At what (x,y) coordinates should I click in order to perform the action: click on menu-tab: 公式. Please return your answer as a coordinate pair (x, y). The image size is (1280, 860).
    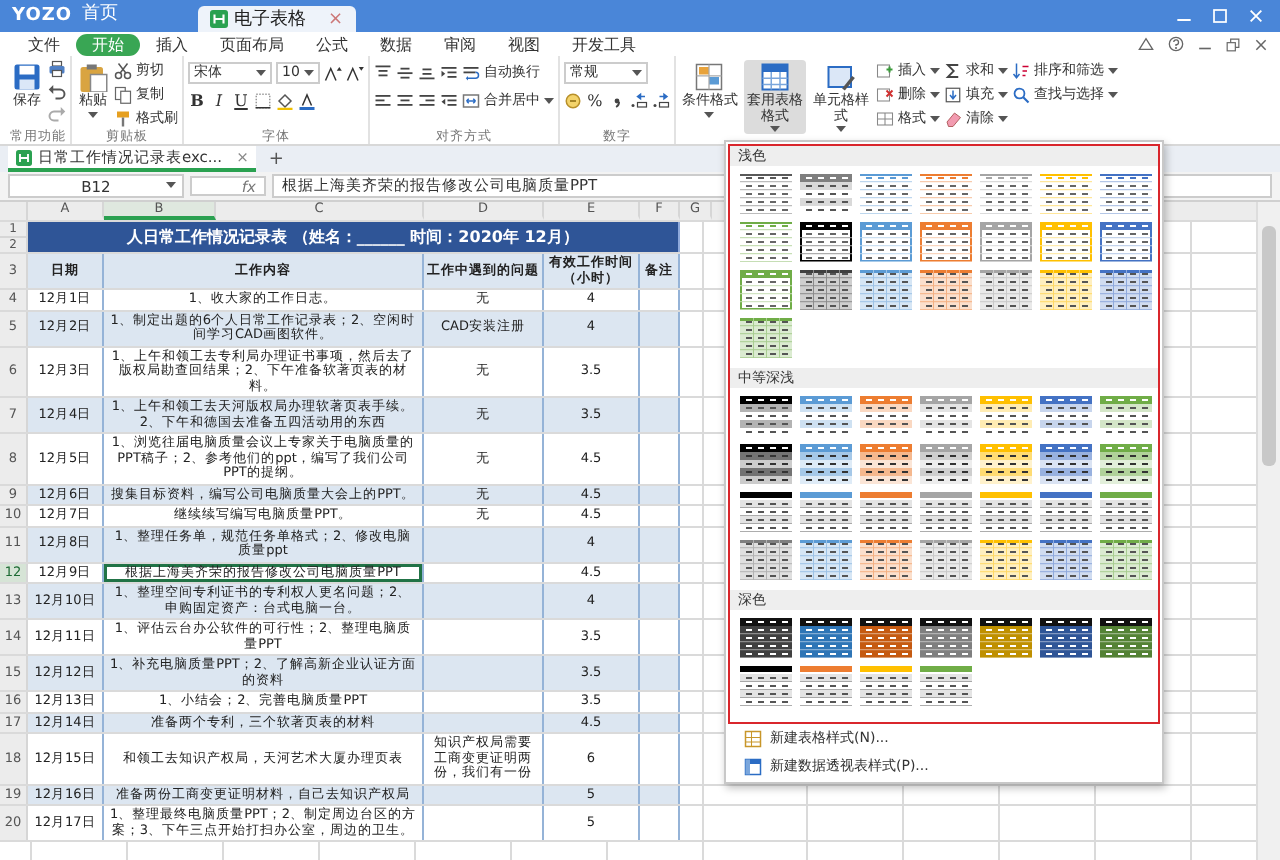
    Looking at the image, I should click on (332, 44).